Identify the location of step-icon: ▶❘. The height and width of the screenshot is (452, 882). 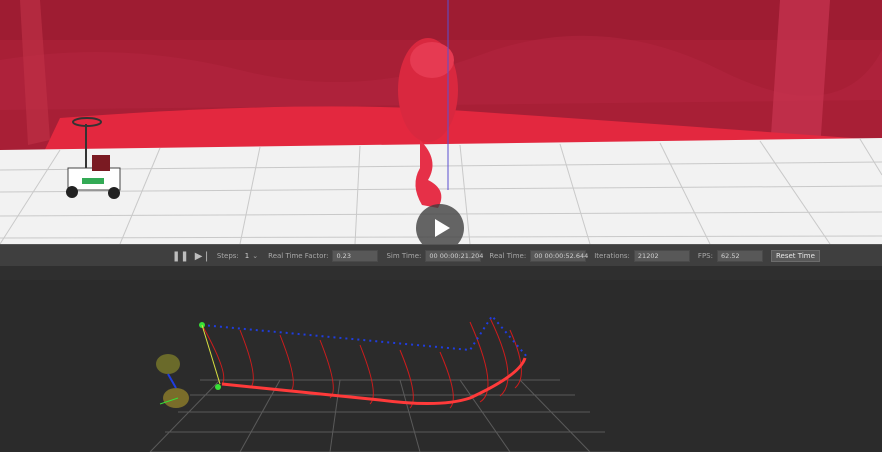
(203, 256).